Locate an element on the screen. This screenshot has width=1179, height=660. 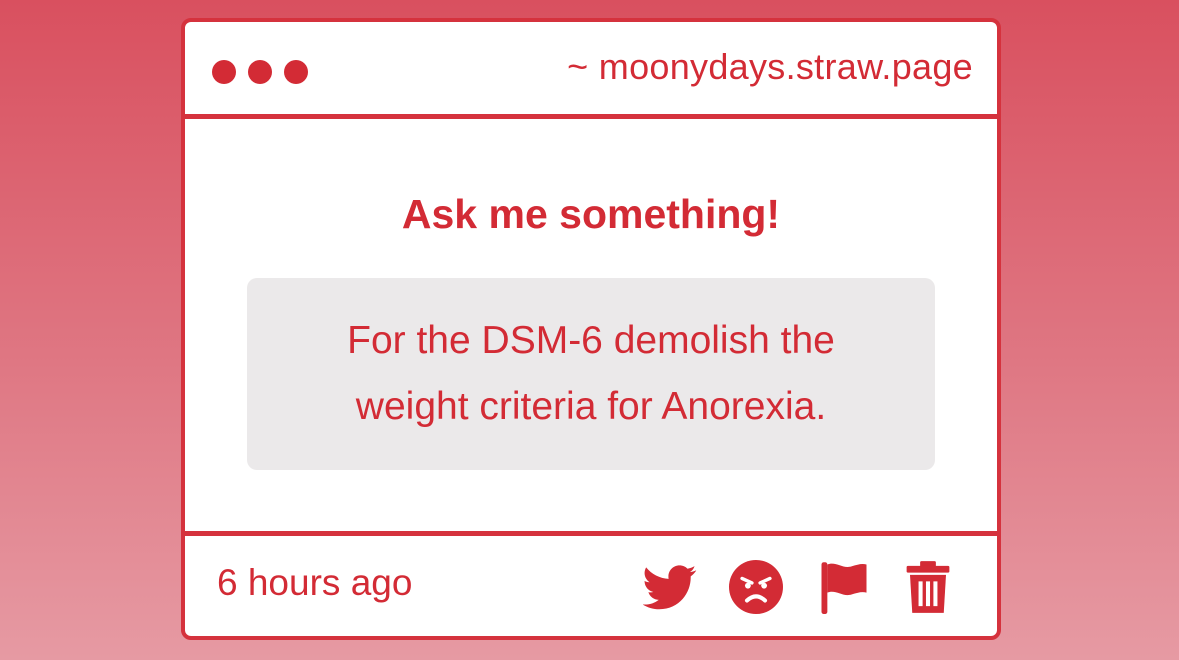
window-titlebar: ~ moonydays.straw.page is located at coordinates (591, 70).